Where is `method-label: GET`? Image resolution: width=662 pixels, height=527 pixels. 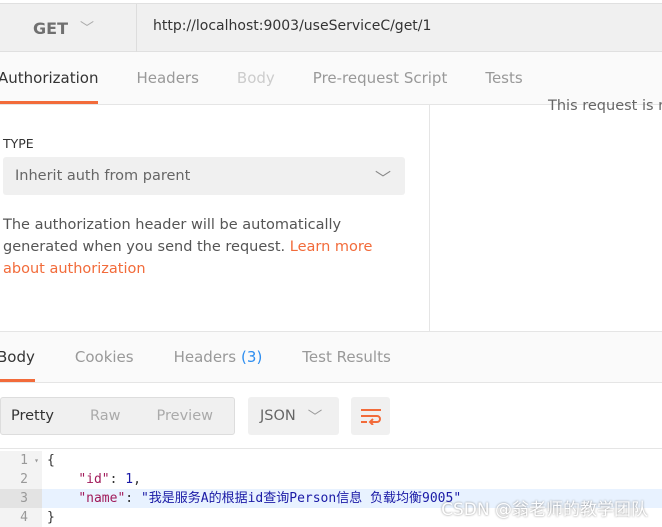 method-label: GET is located at coordinates (50, 28).